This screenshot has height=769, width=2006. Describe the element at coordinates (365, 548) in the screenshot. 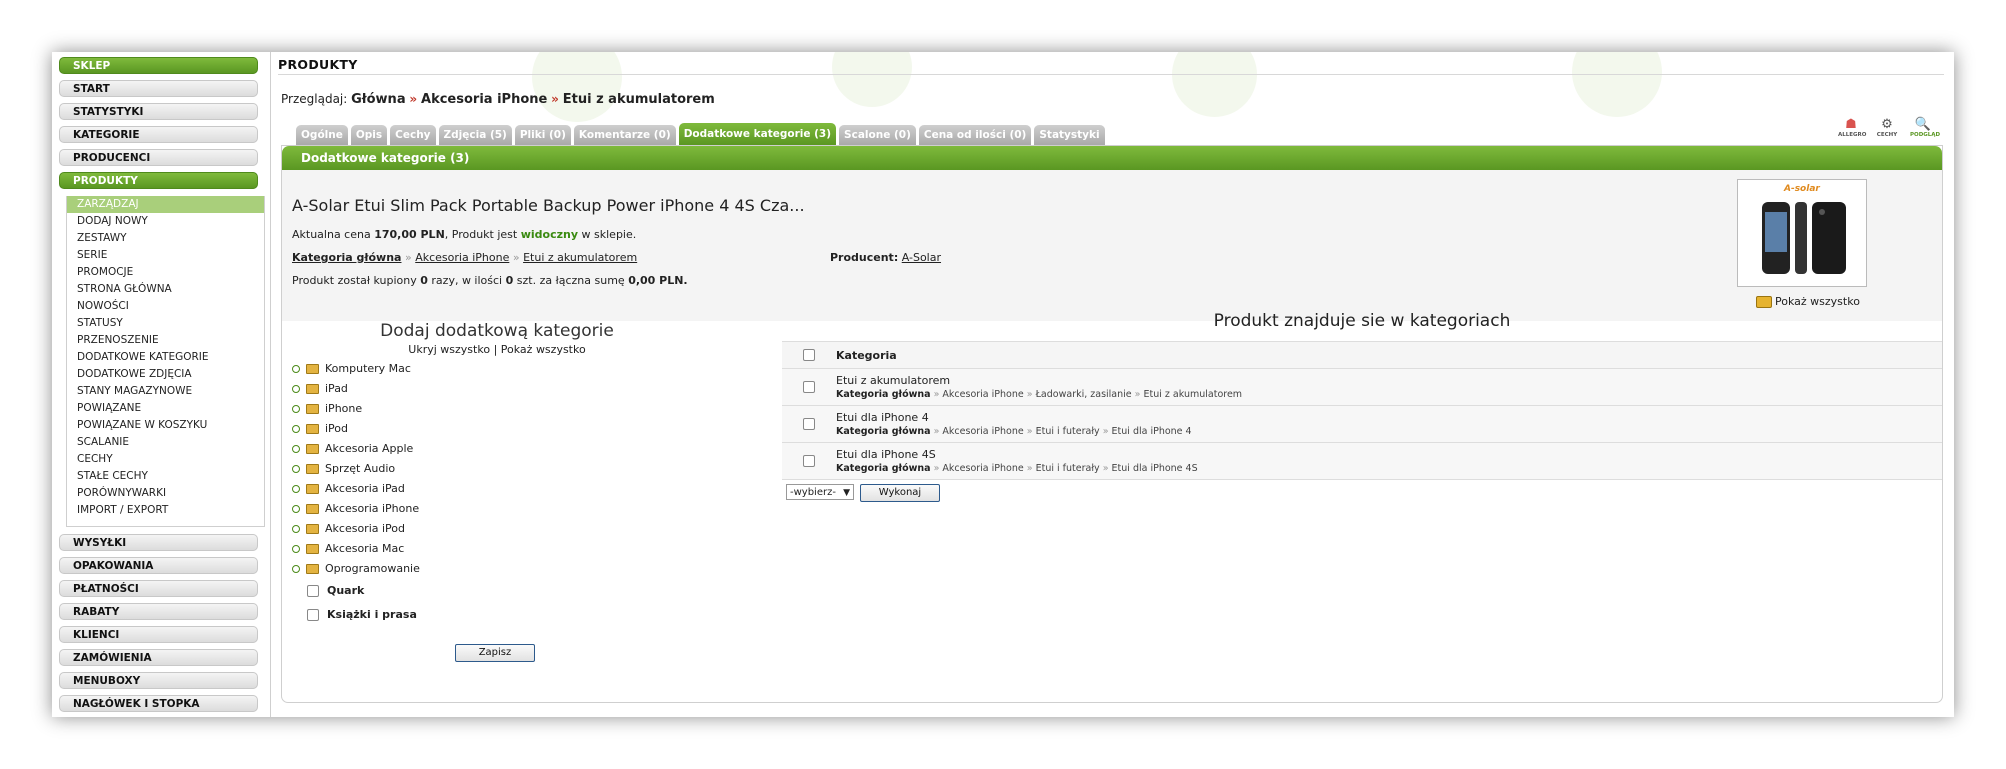

I see `tree-item-label: Akcesoria Mac` at that location.